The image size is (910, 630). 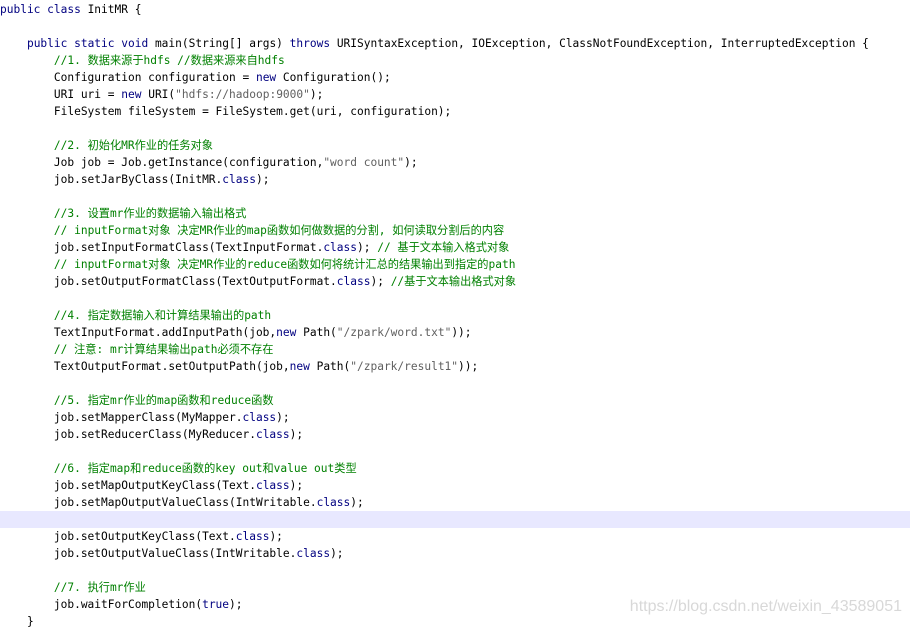 What do you see at coordinates (443, 247) in the screenshot?
I see `comment-token: // 基于文本输入格式对象` at bounding box center [443, 247].